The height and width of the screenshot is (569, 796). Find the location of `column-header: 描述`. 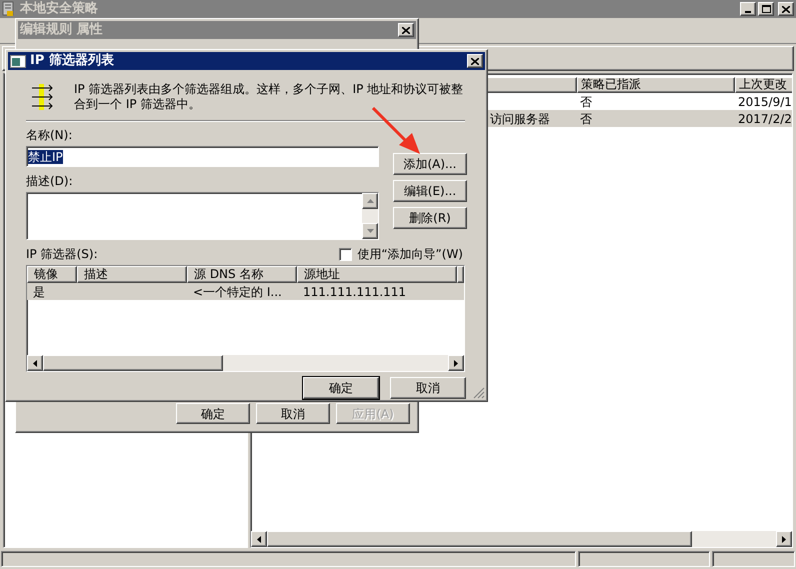

column-header: 描述 is located at coordinates (132, 274).